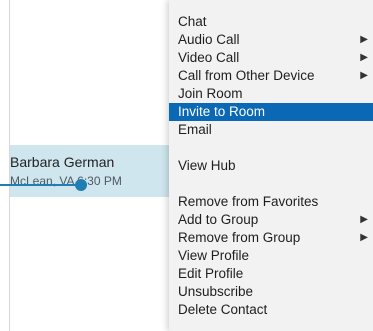 This screenshot has width=373, height=331. I want to click on menu-item-label: View Profile, so click(214, 255).